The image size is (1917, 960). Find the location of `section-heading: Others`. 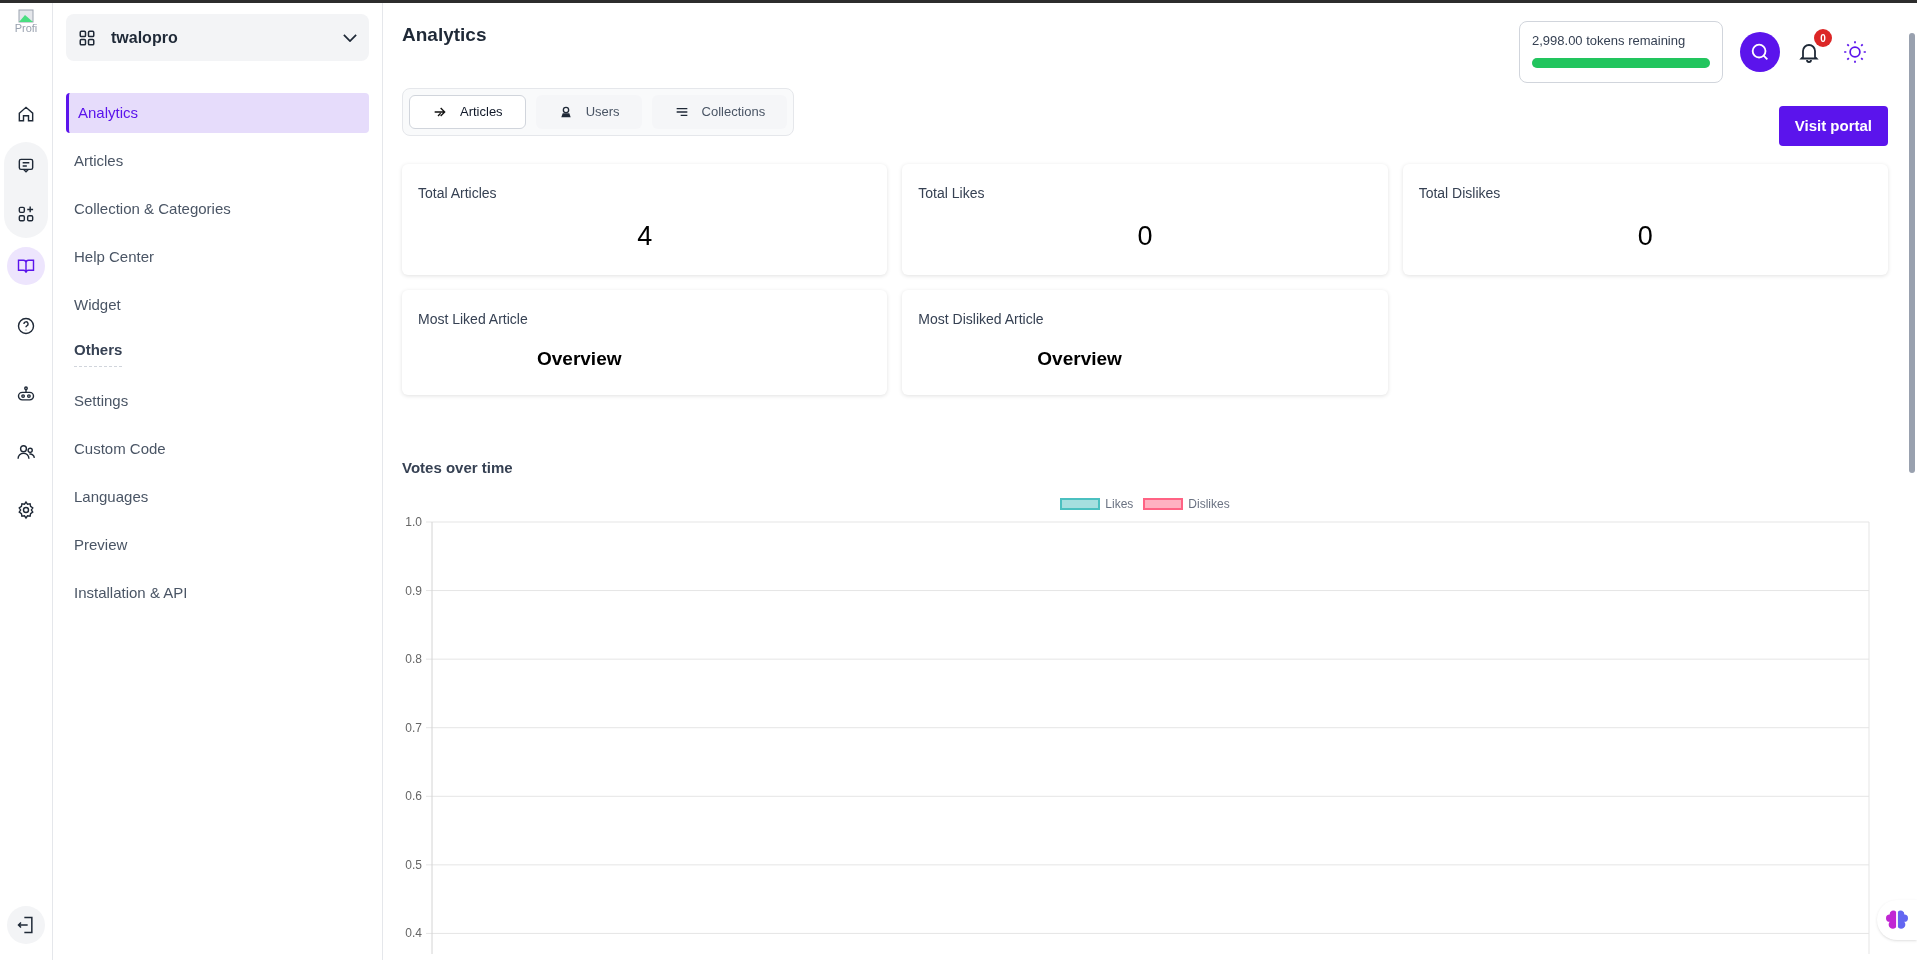

section-heading: Others is located at coordinates (98, 353).